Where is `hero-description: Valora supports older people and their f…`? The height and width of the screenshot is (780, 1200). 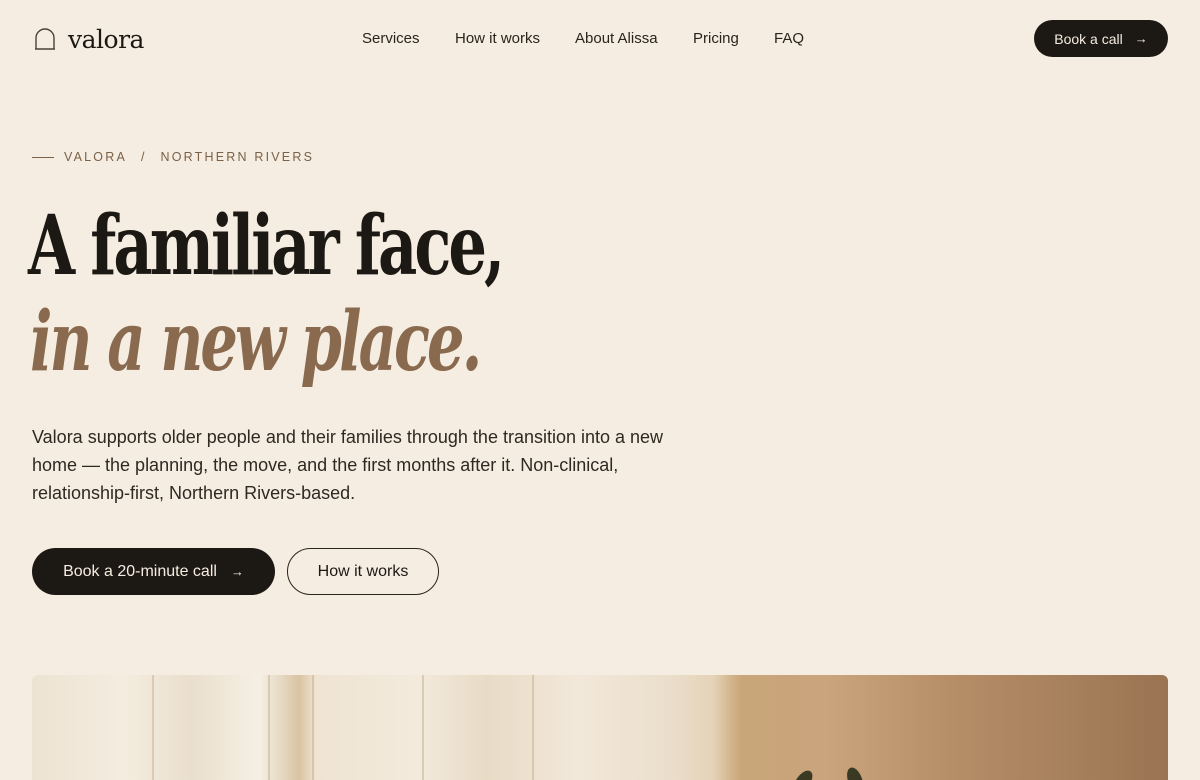
hero-description: Valora supports older people and their f… is located at coordinates (348, 465).